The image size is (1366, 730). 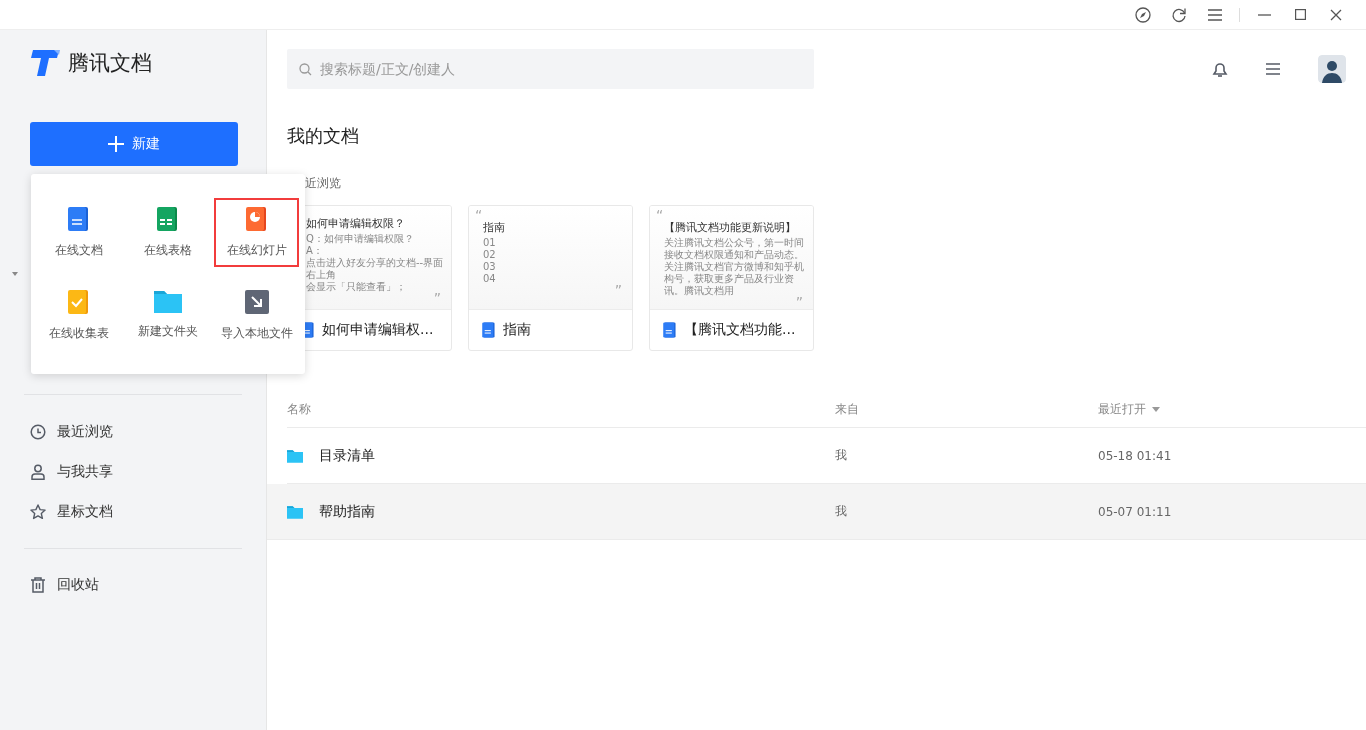 I want to click on maximize-icon, so click(x=1300, y=14).